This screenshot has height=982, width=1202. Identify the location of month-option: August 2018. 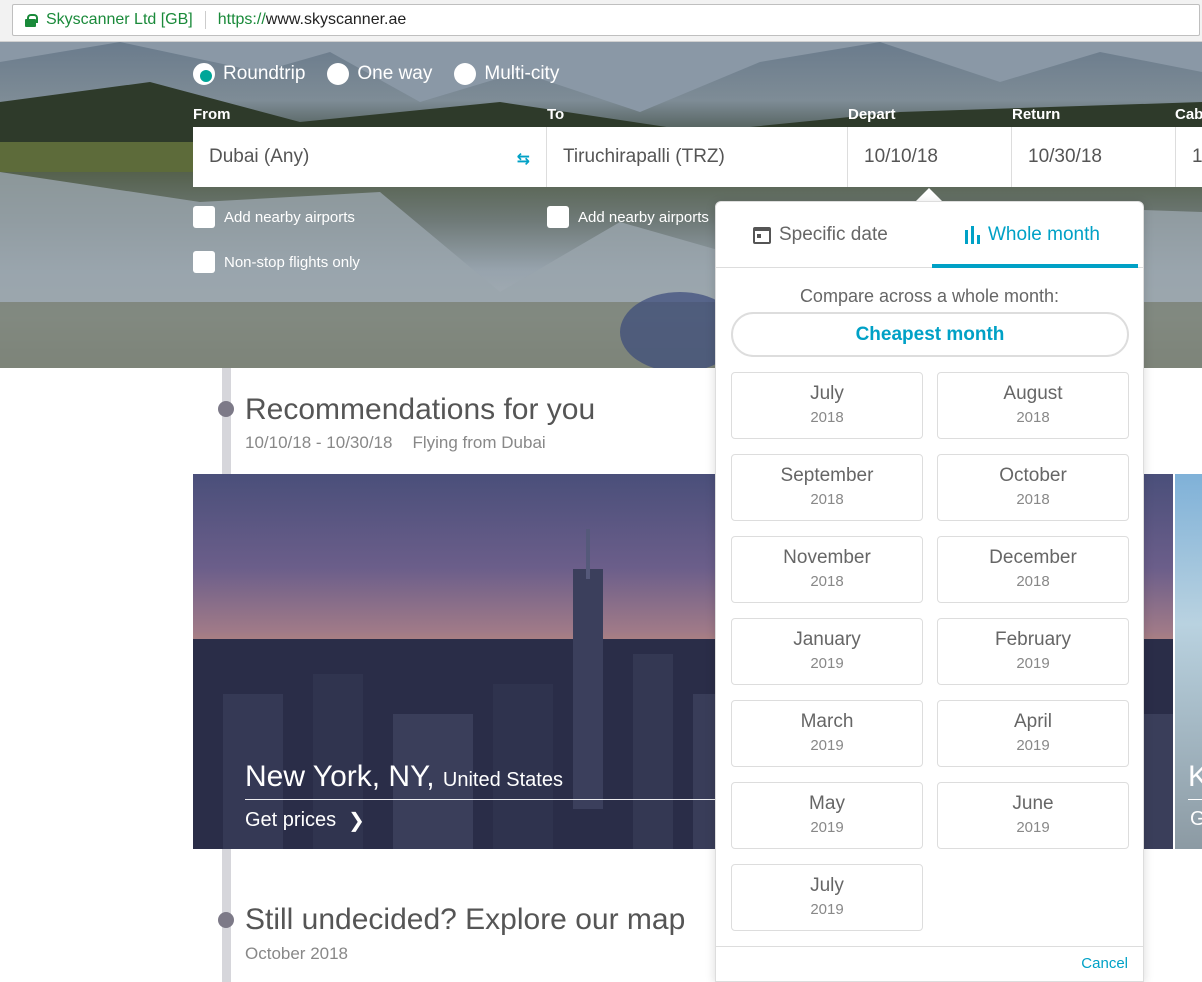
(1033, 405).